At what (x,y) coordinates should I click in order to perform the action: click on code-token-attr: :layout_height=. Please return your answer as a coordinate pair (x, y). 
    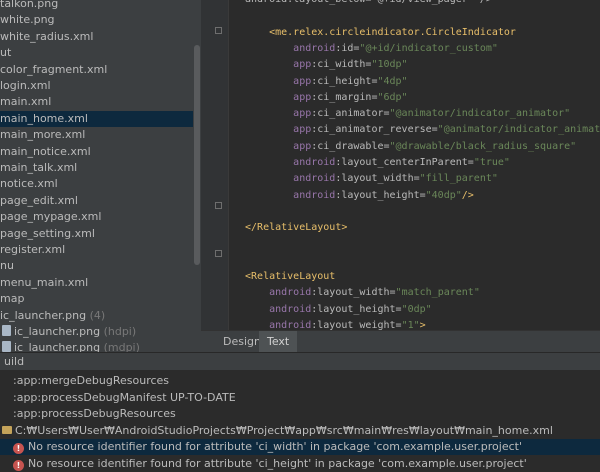
    Looking at the image, I should click on (380, 195).